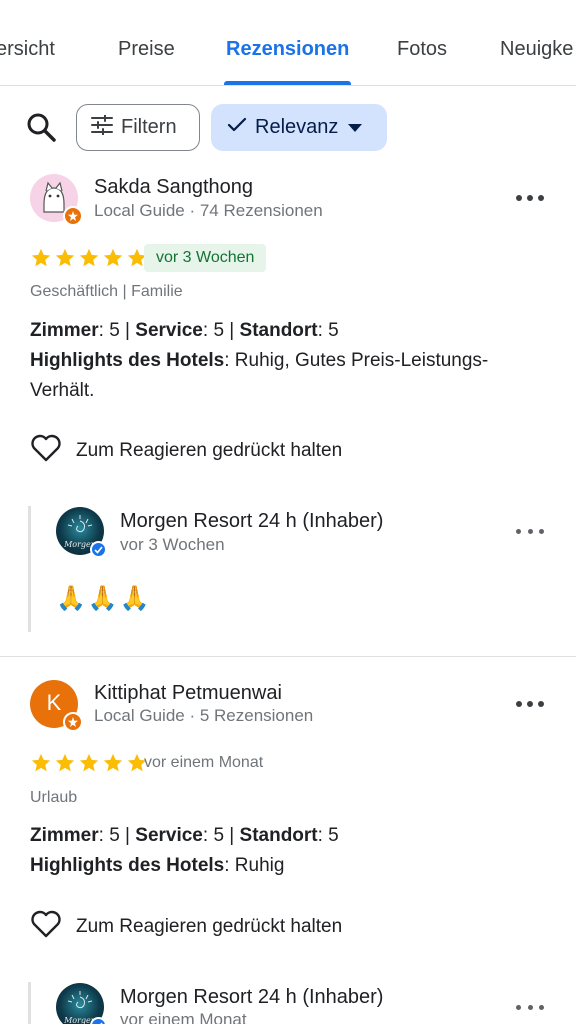  What do you see at coordinates (183, 1017) in the screenshot?
I see `owner-reply-time: vor einem Monat` at bounding box center [183, 1017].